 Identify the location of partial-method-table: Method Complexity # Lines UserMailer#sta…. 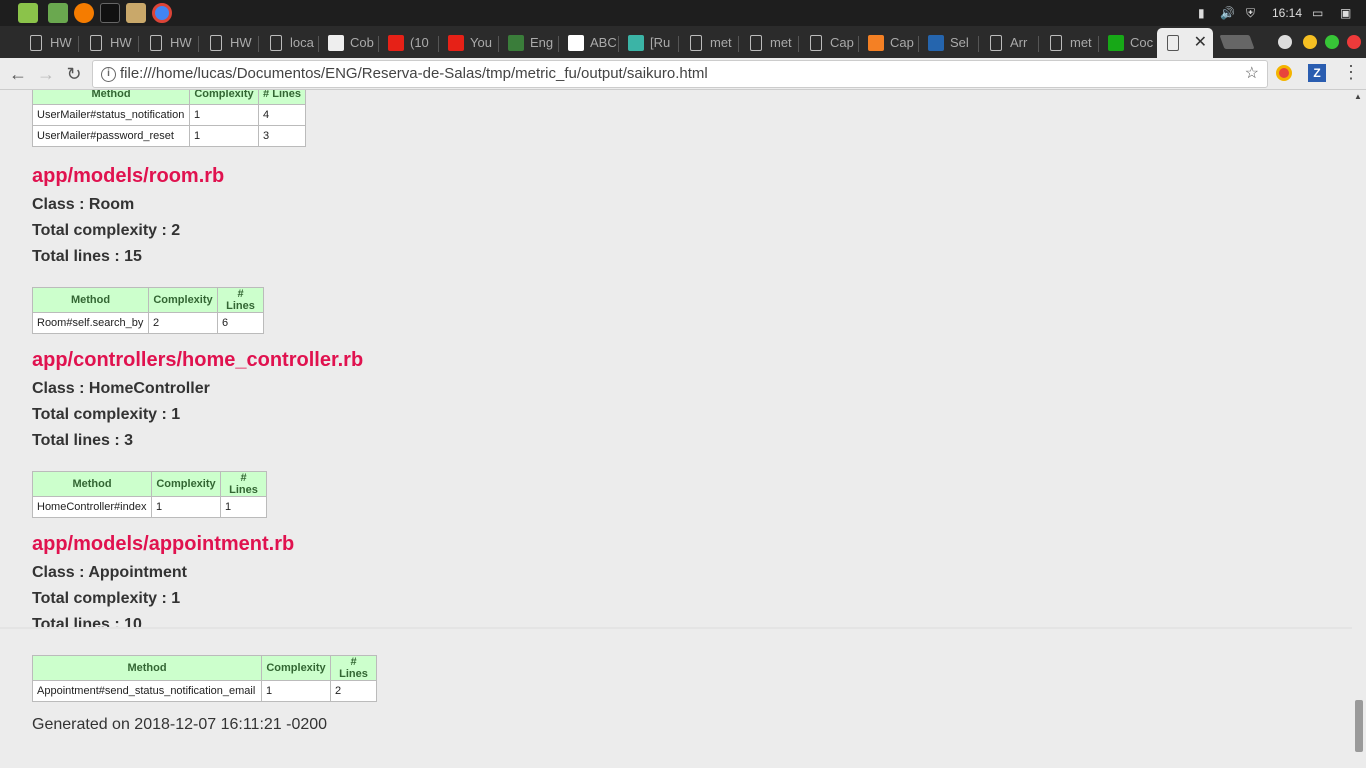
(169, 118).